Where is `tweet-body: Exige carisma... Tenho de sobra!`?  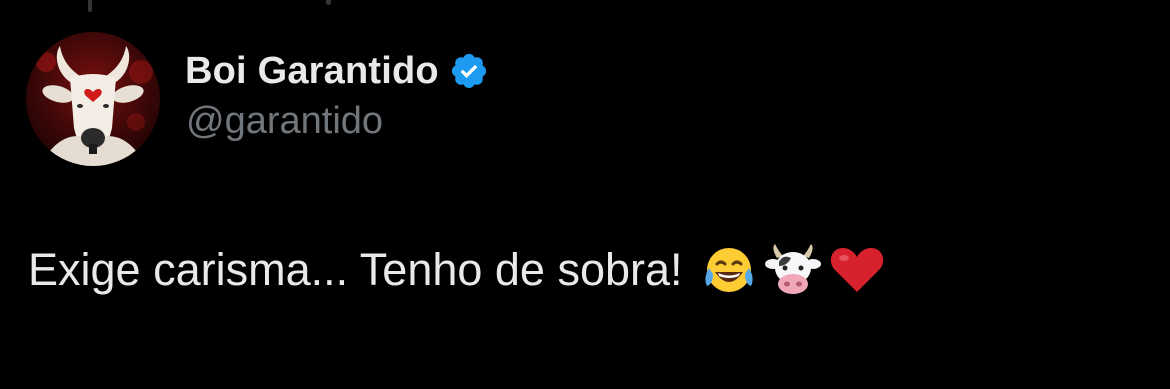 tweet-body: Exige carisma... Tenho de sobra! is located at coordinates (457, 270).